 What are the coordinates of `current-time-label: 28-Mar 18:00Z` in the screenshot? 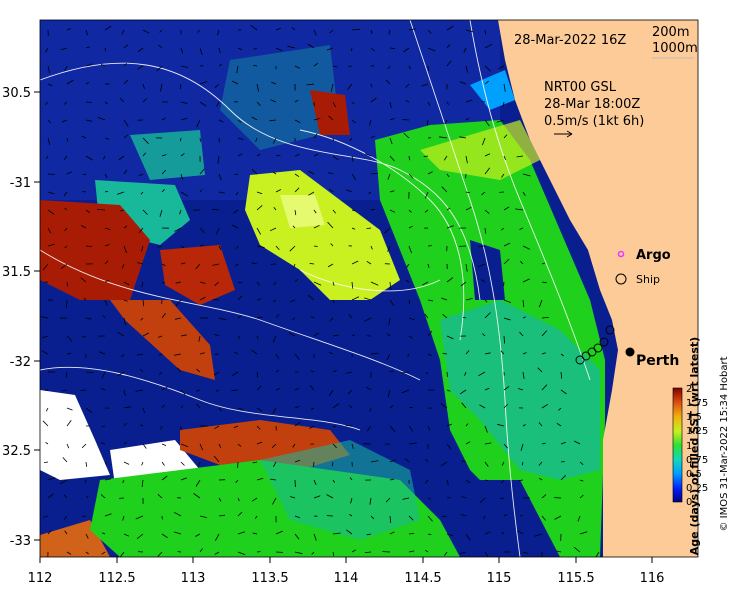 It's located at (592, 104).